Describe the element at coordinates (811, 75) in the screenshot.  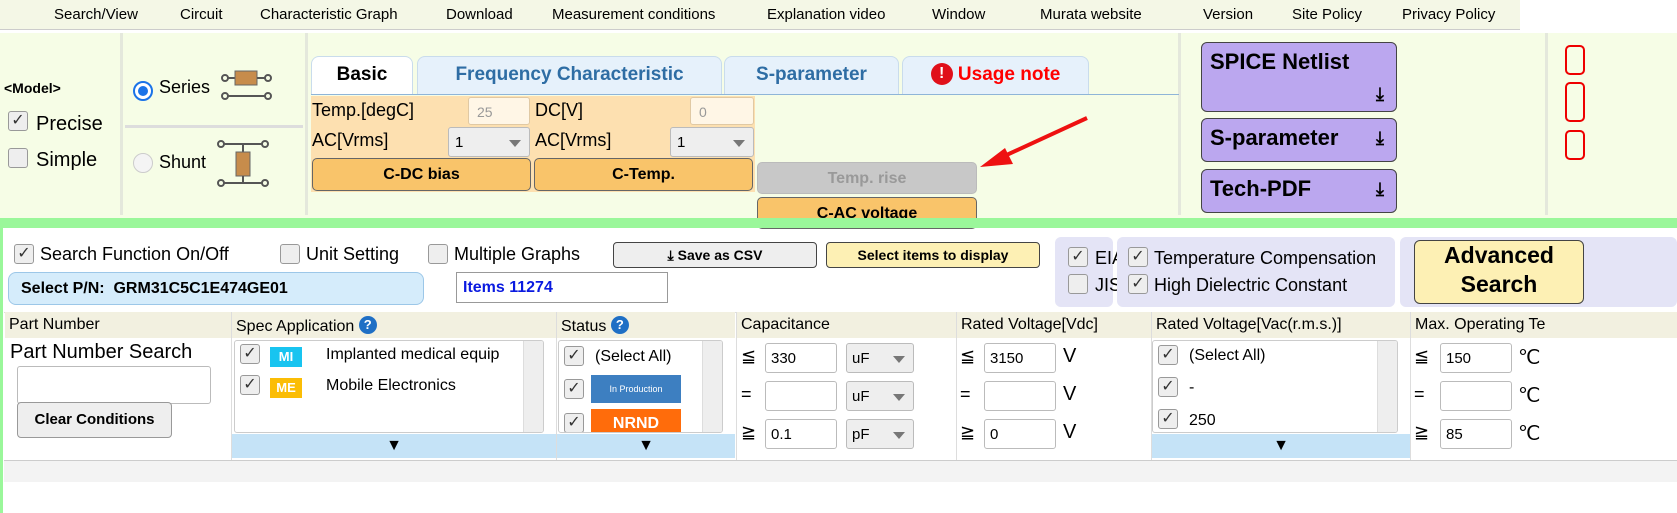
I see `tab-s-parameter: S-parameter` at that location.